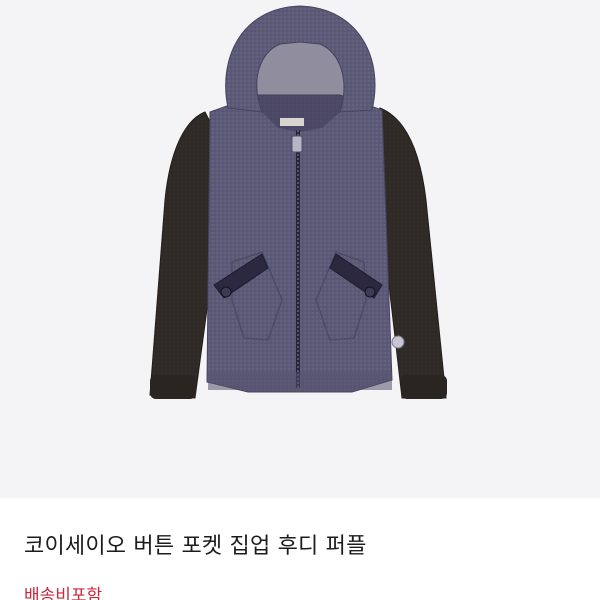  What do you see at coordinates (63, 593) in the screenshot?
I see `shipping-label: 배송비포함` at bounding box center [63, 593].